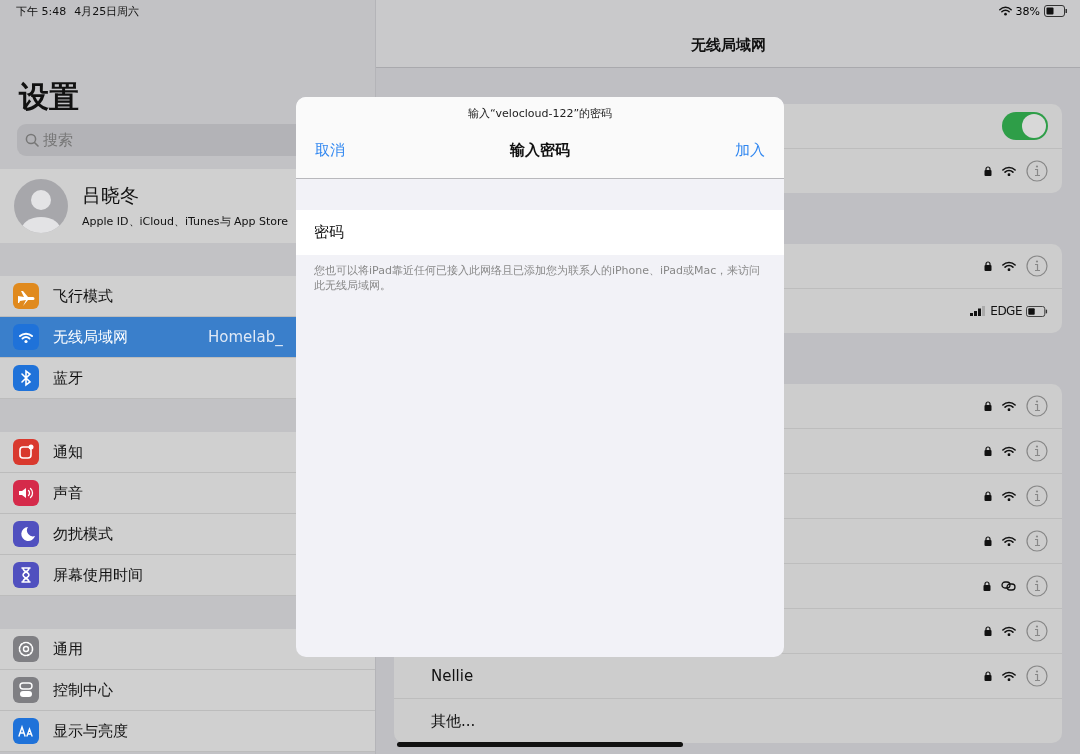 The image size is (1080, 754). I want to click on search-icon, so click(32, 140).